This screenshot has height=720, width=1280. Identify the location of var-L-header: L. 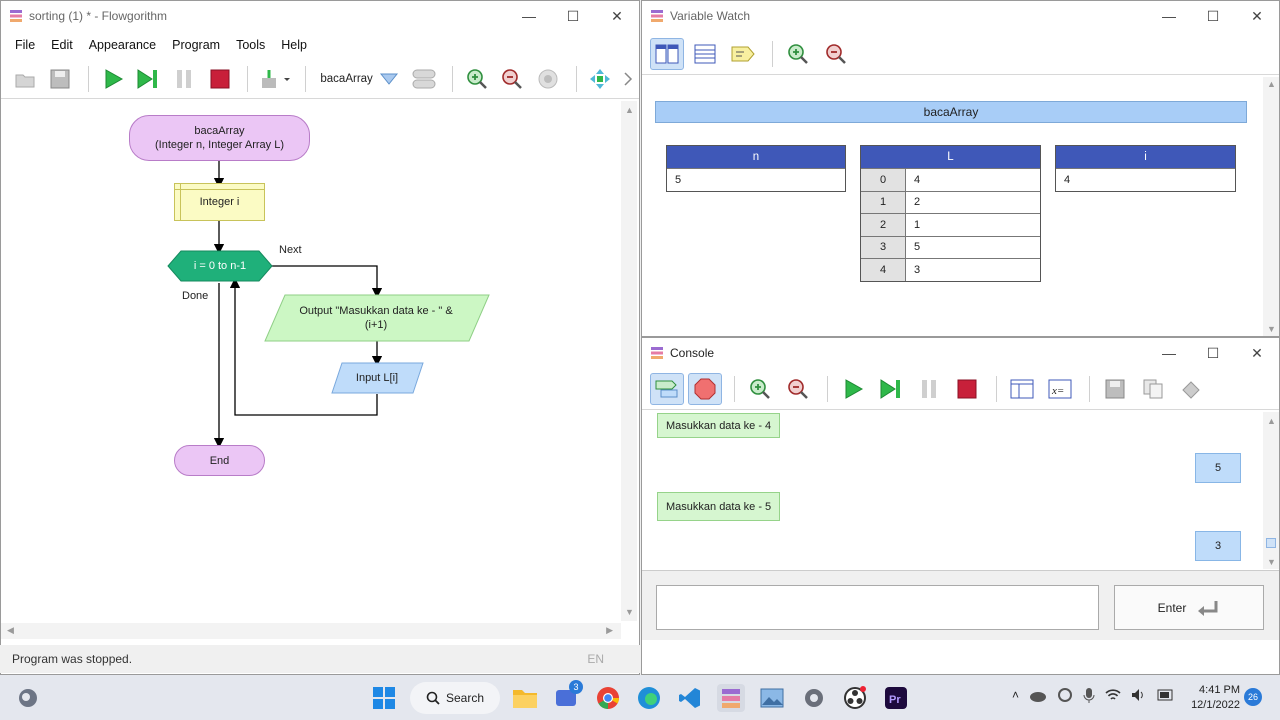
(950, 157).